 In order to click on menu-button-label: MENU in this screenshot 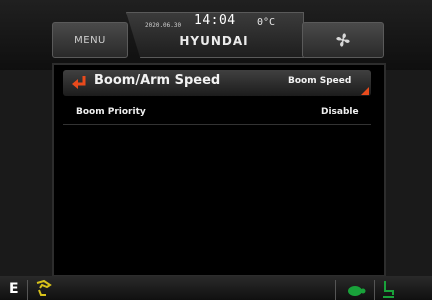, I will do `click(90, 40)`.